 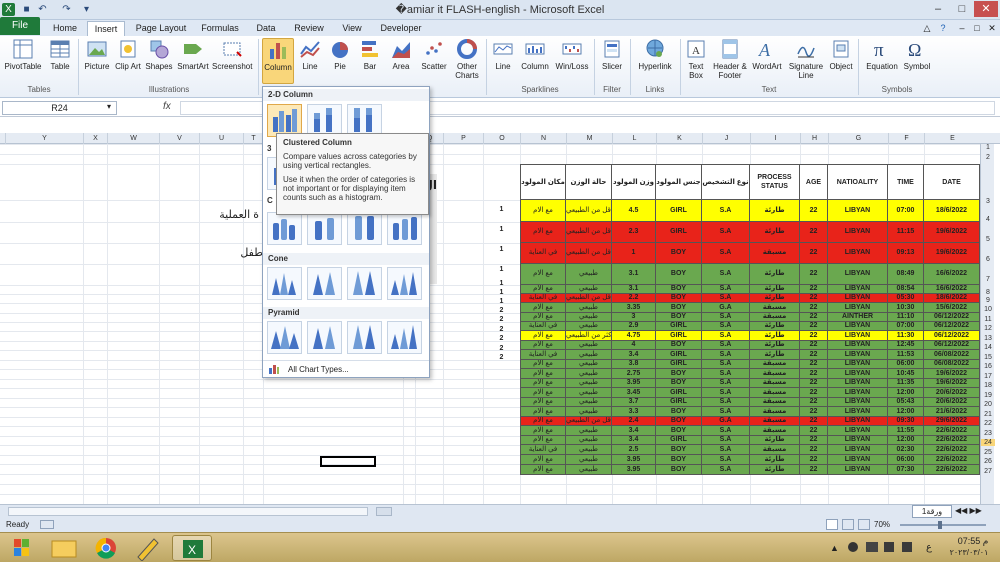 I want to click on scatter-chart-button: Scatter, so click(x=434, y=61).